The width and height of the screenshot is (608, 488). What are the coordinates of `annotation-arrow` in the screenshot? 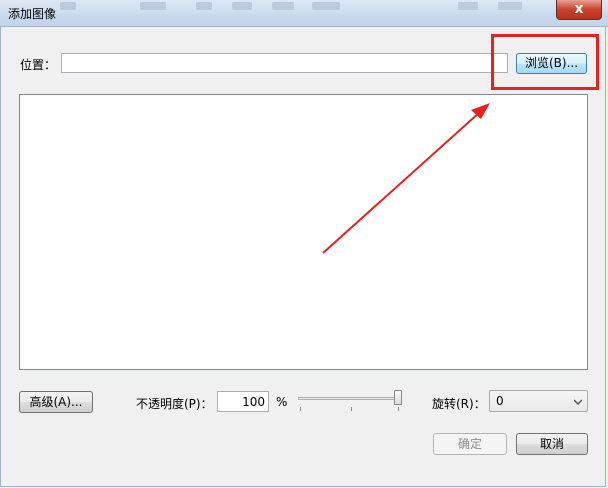 It's located at (406, 178).